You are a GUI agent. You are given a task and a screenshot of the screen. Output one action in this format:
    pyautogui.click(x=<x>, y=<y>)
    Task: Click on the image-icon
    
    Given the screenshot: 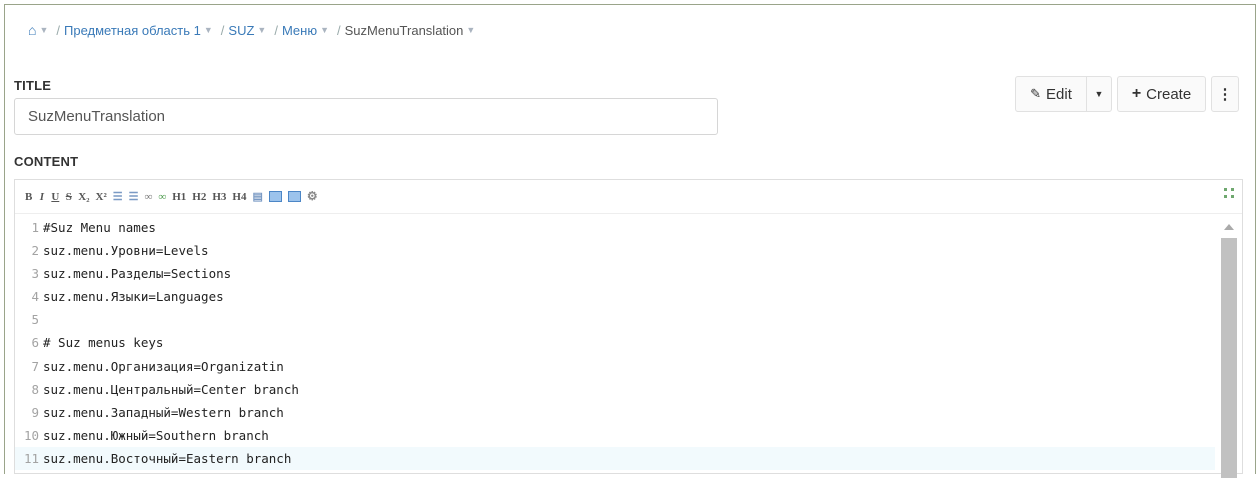 What is the action you would take?
    pyautogui.click(x=275, y=196)
    